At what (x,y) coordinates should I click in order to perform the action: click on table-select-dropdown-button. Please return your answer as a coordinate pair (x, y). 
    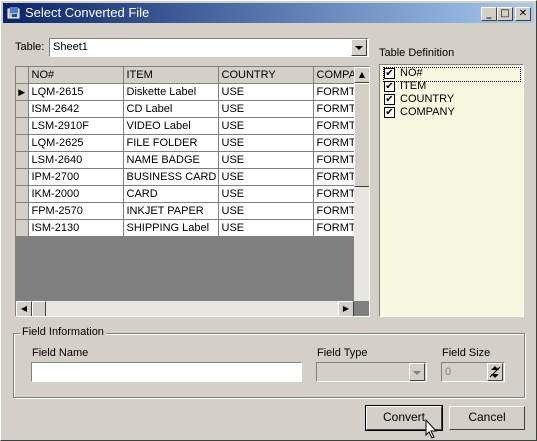
    Looking at the image, I should click on (359, 47).